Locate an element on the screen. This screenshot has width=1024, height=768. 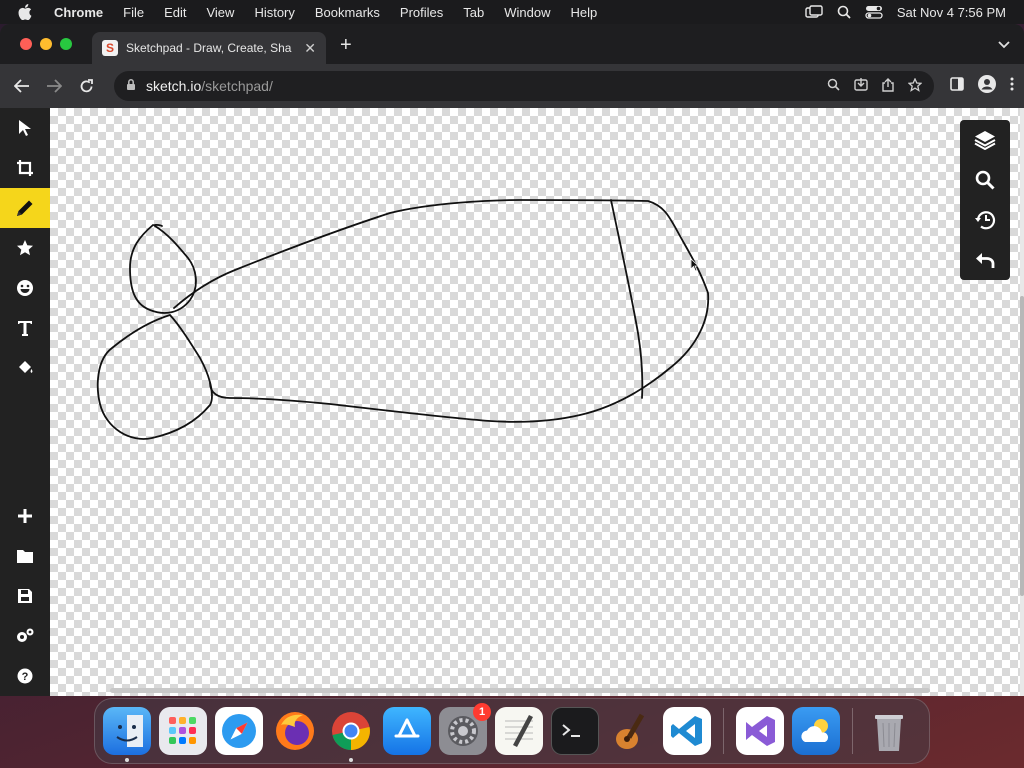
browser-menu-icon is located at coordinates (1012, 86).